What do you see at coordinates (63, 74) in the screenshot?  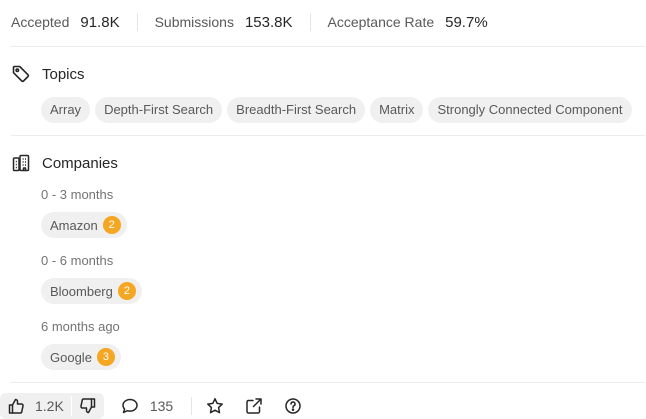 I see `topics-title: Topics` at bounding box center [63, 74].